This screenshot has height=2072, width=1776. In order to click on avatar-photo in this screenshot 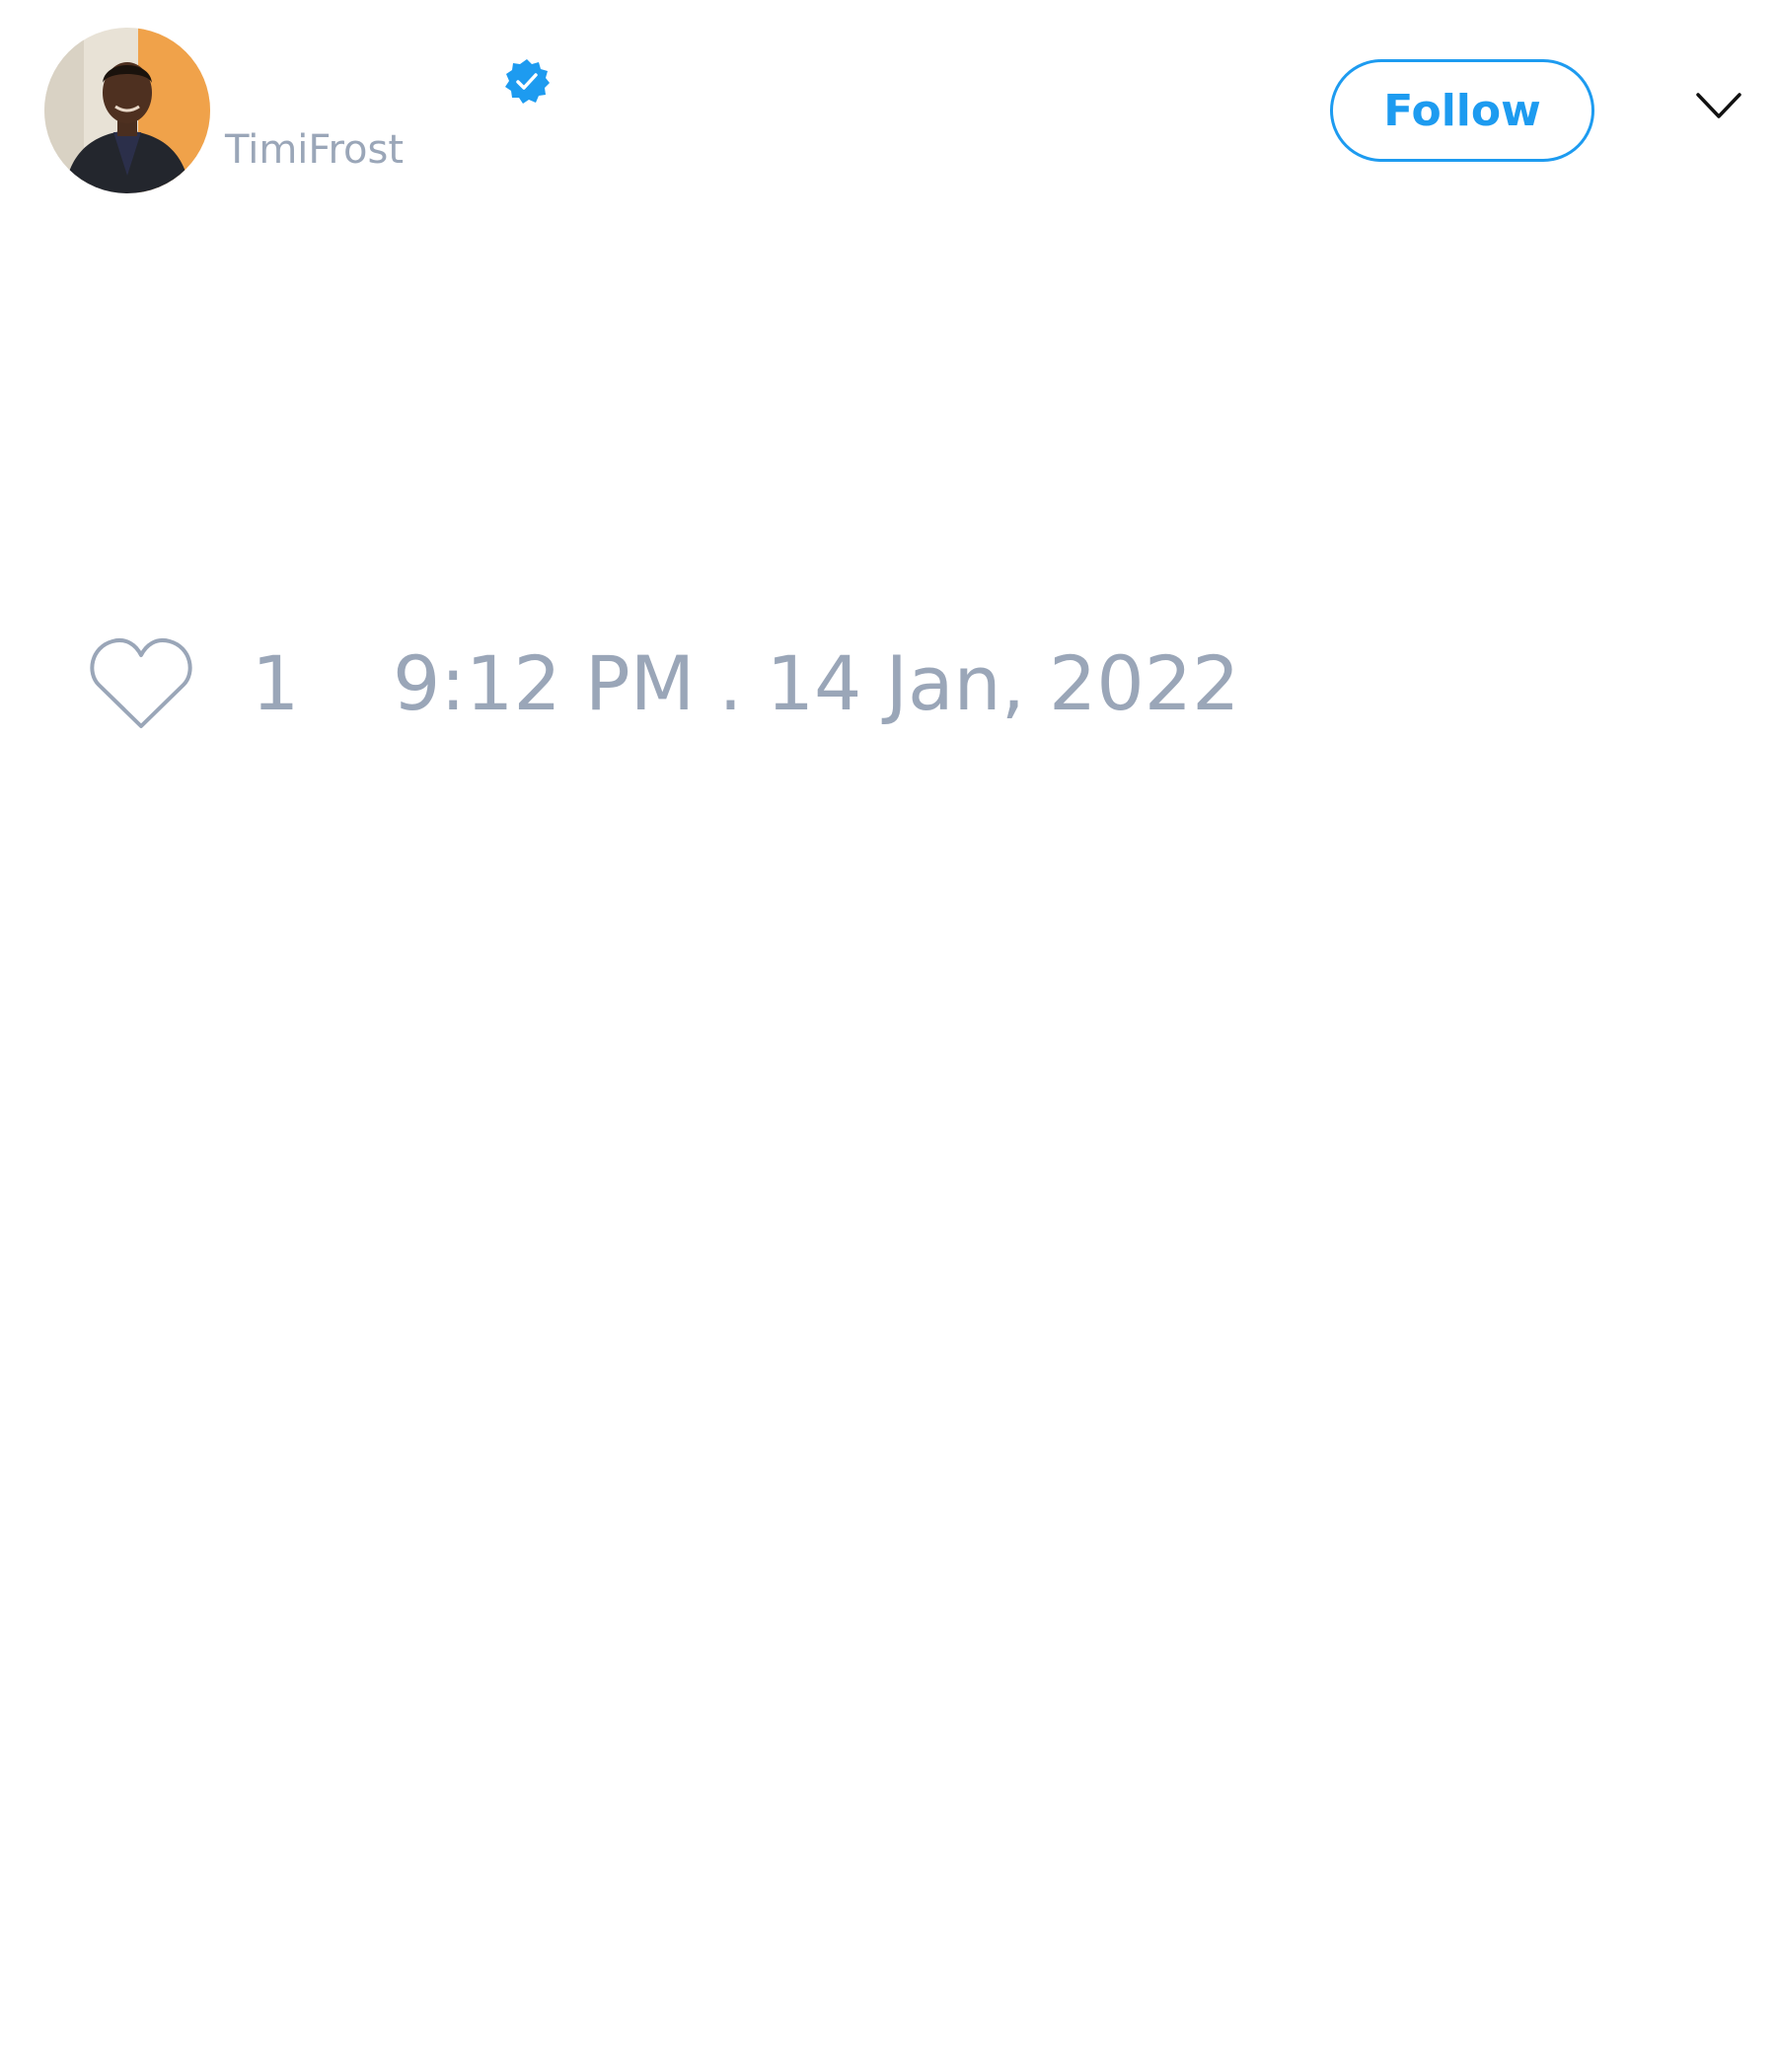, I will do `click(127, 111)`.